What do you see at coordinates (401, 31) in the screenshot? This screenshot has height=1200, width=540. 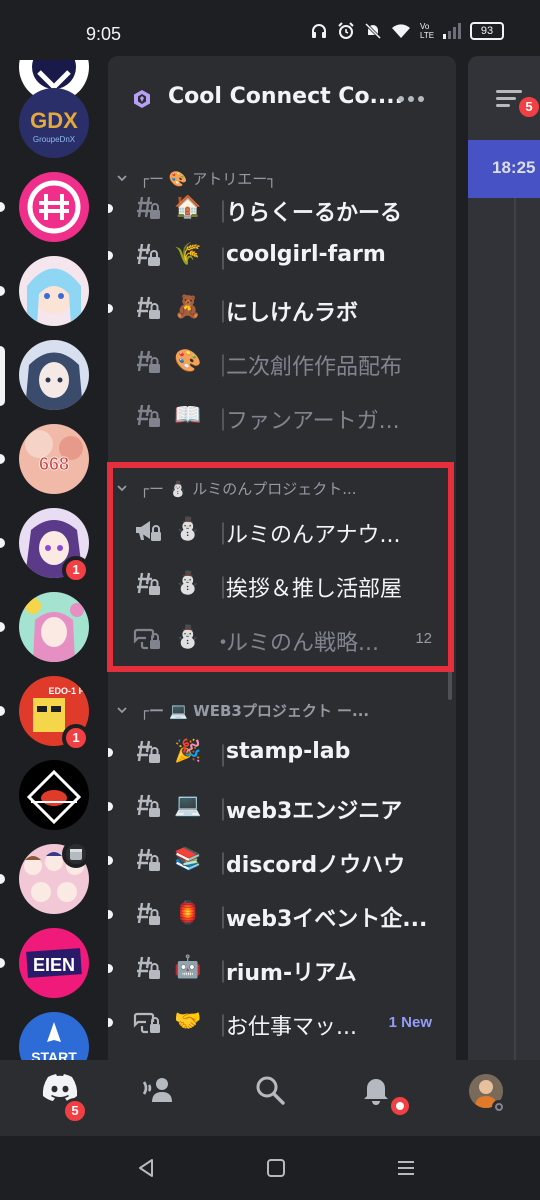 I see `wifi-icon` at bounding box center [401, 31].